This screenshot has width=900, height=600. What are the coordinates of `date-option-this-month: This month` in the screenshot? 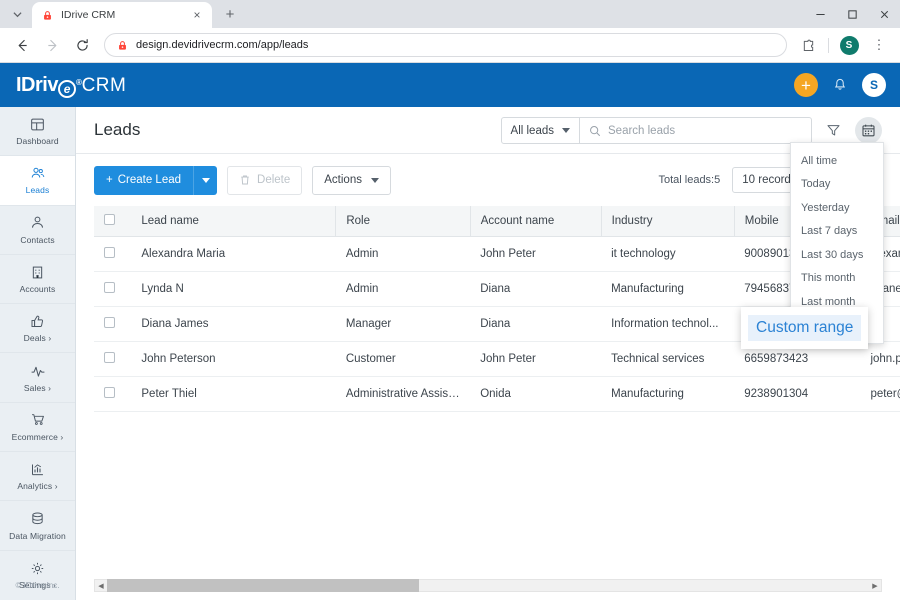 It's located at (837, 279).